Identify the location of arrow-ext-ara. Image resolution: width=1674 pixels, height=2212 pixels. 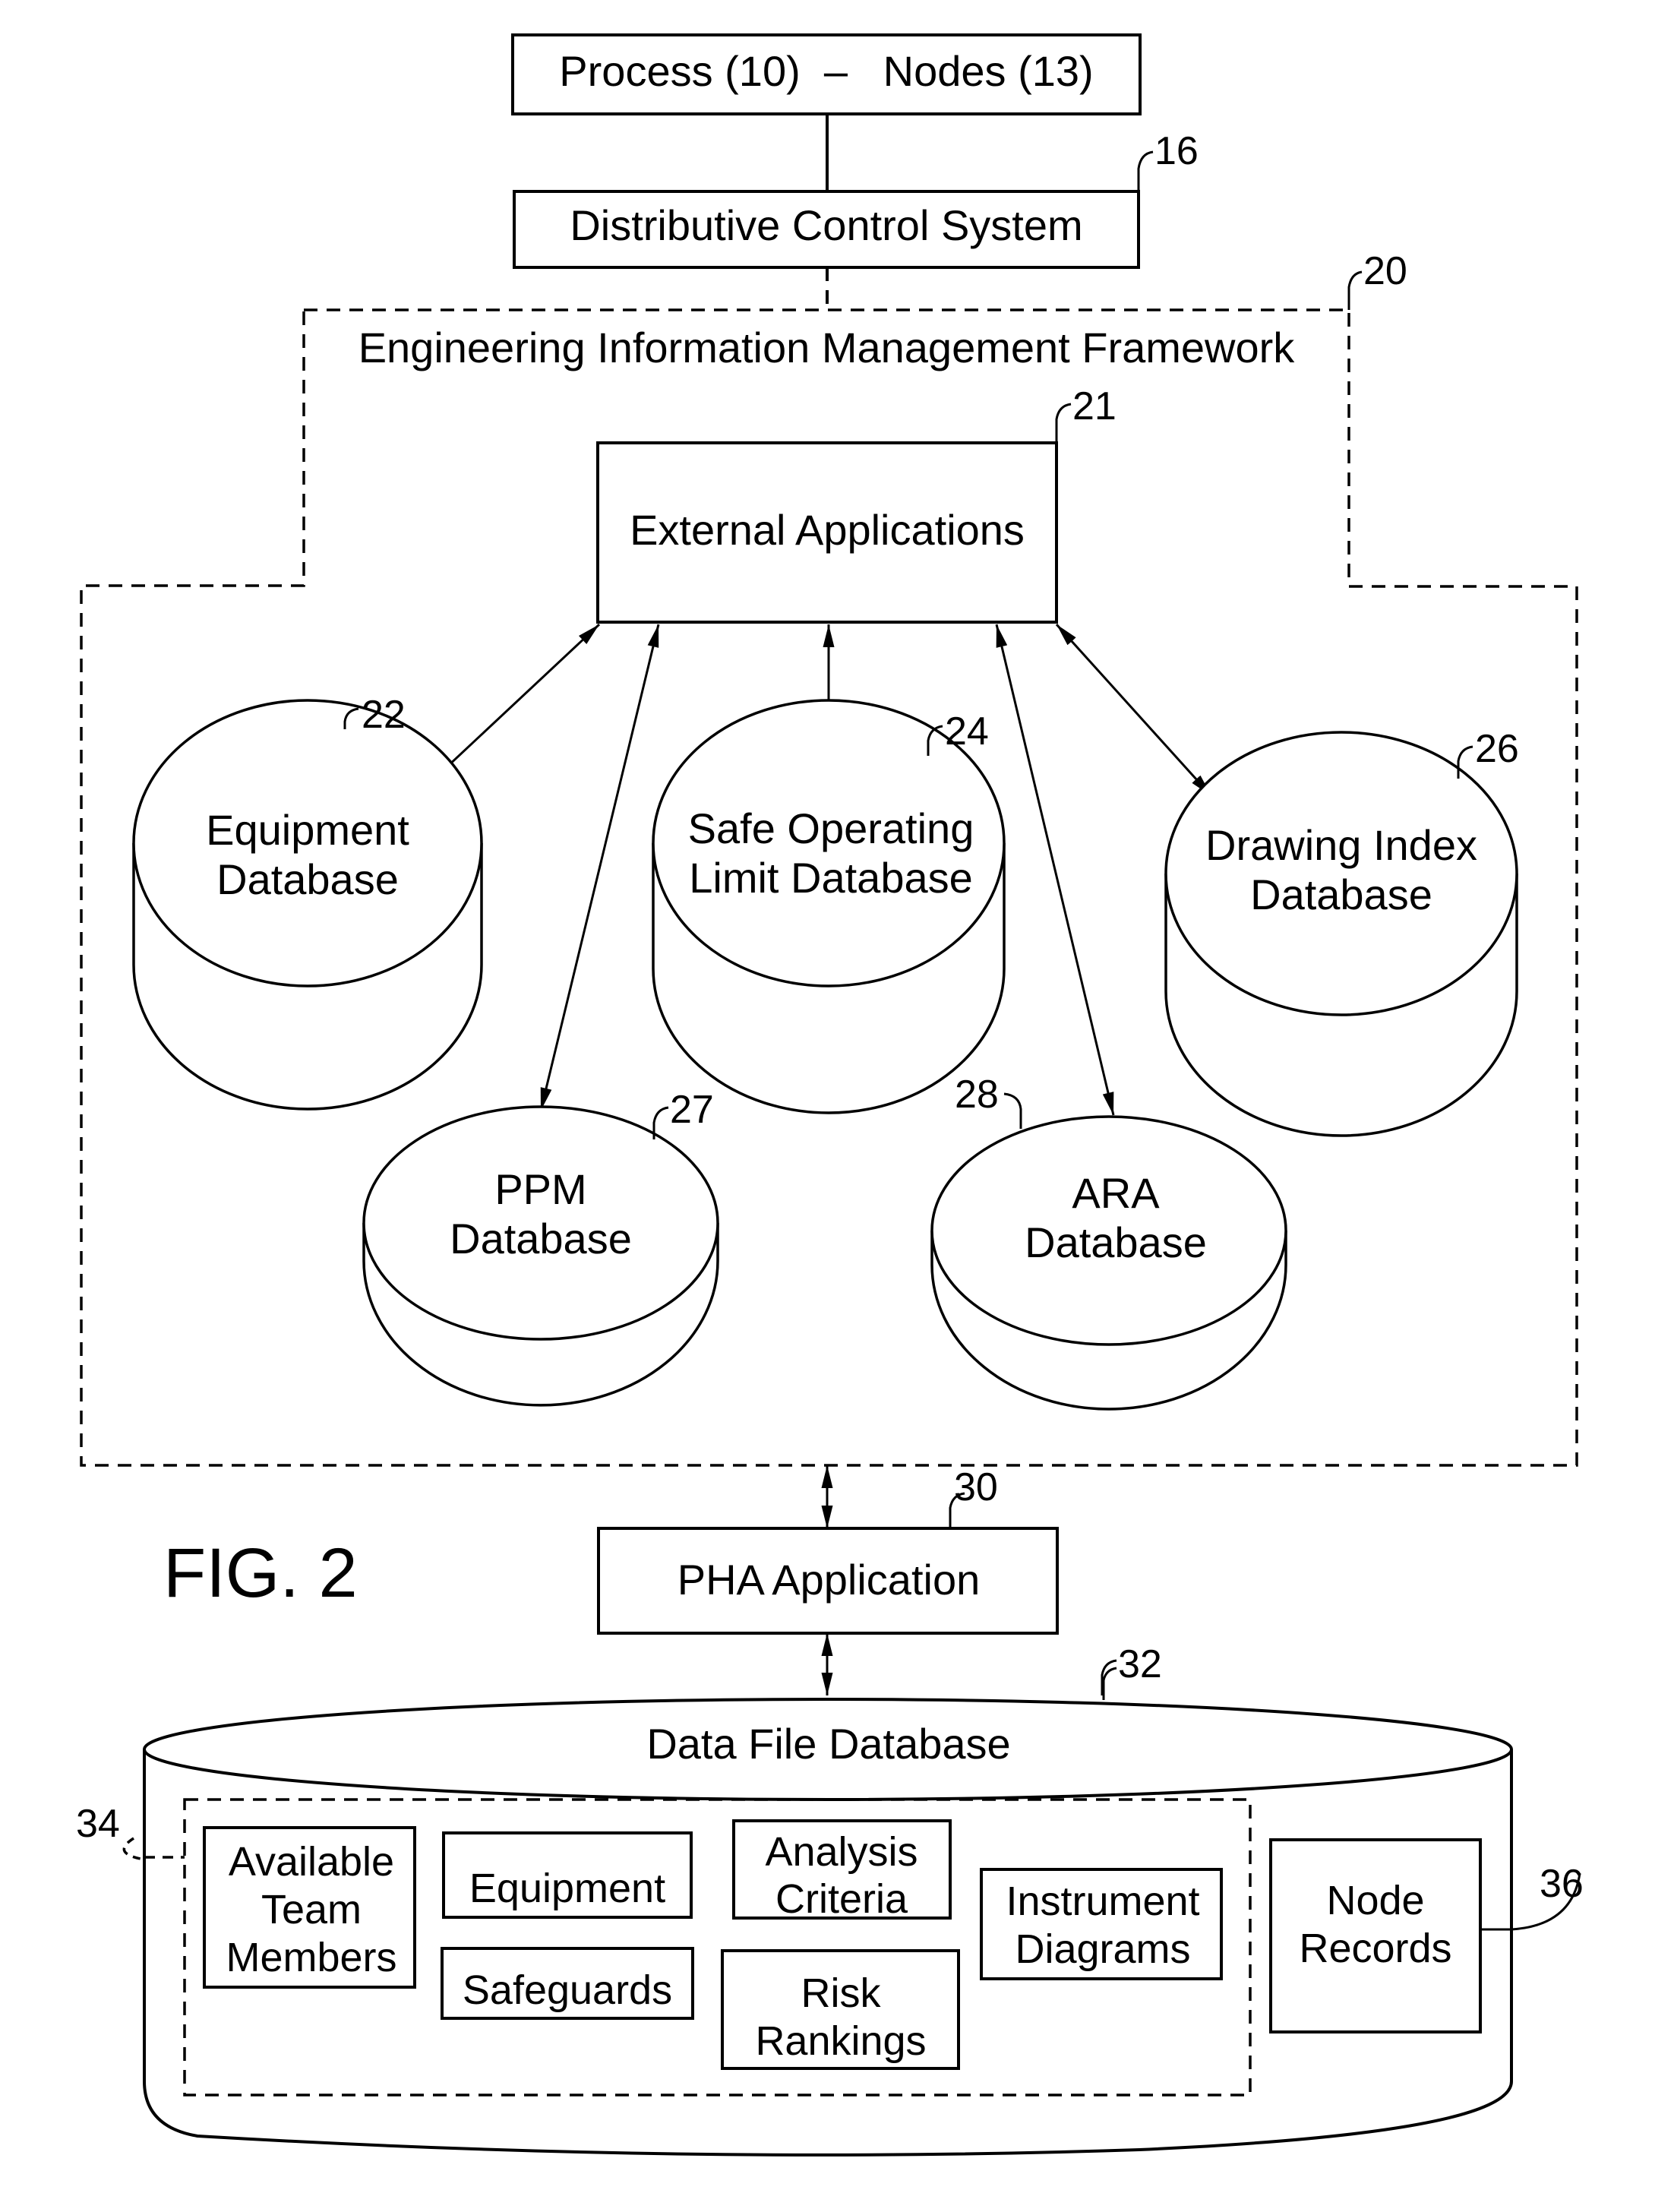
(1055, 870).